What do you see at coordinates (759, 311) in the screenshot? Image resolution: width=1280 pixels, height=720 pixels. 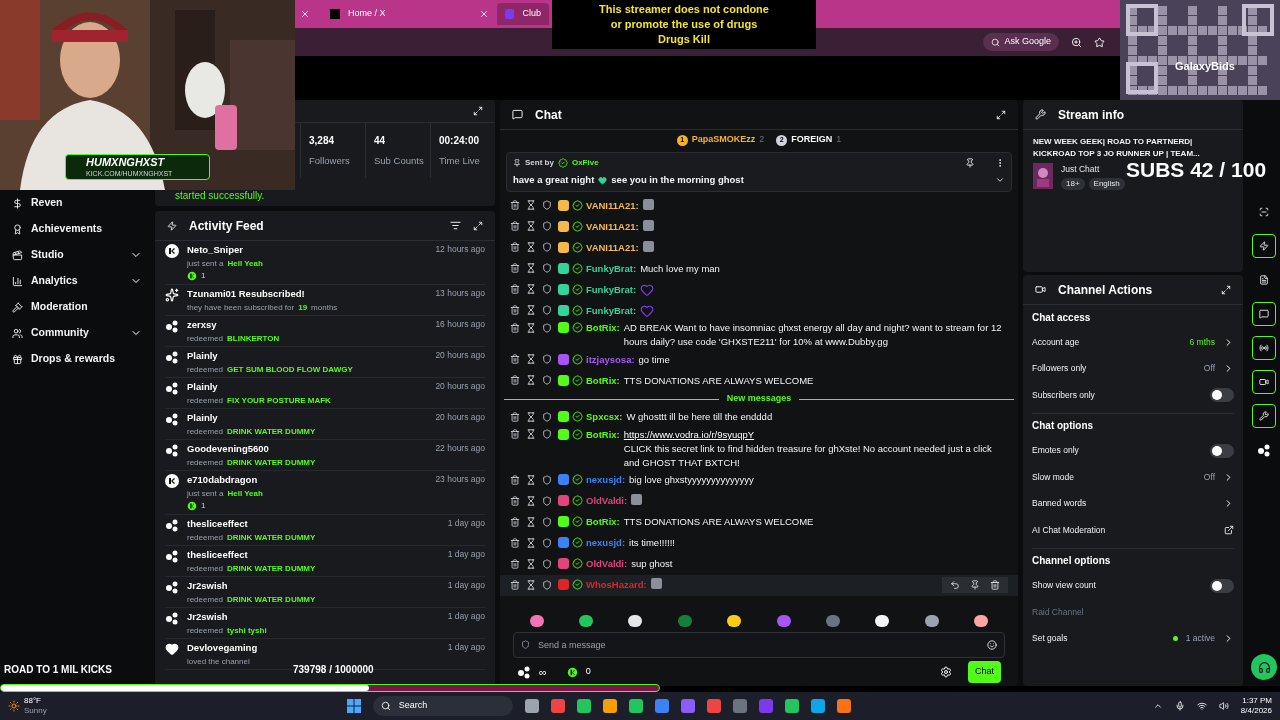 I see `chat-message: FunkyBrat:` at bounding box center [759, 311].